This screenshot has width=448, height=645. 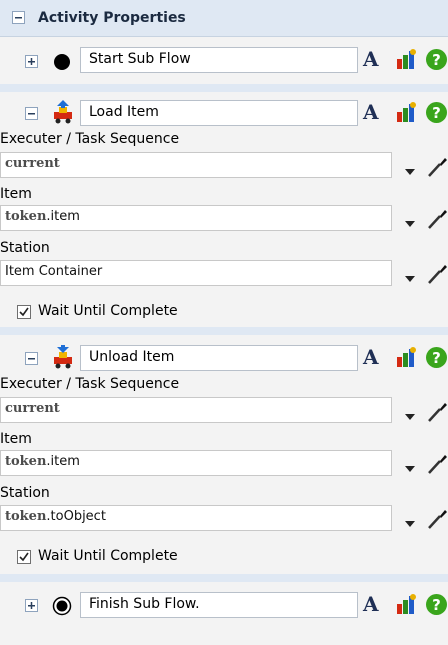 What do you see at coordinates (62, 62) in the screenshot?
I see `start-node-icon` at bounding box center [62, 62].